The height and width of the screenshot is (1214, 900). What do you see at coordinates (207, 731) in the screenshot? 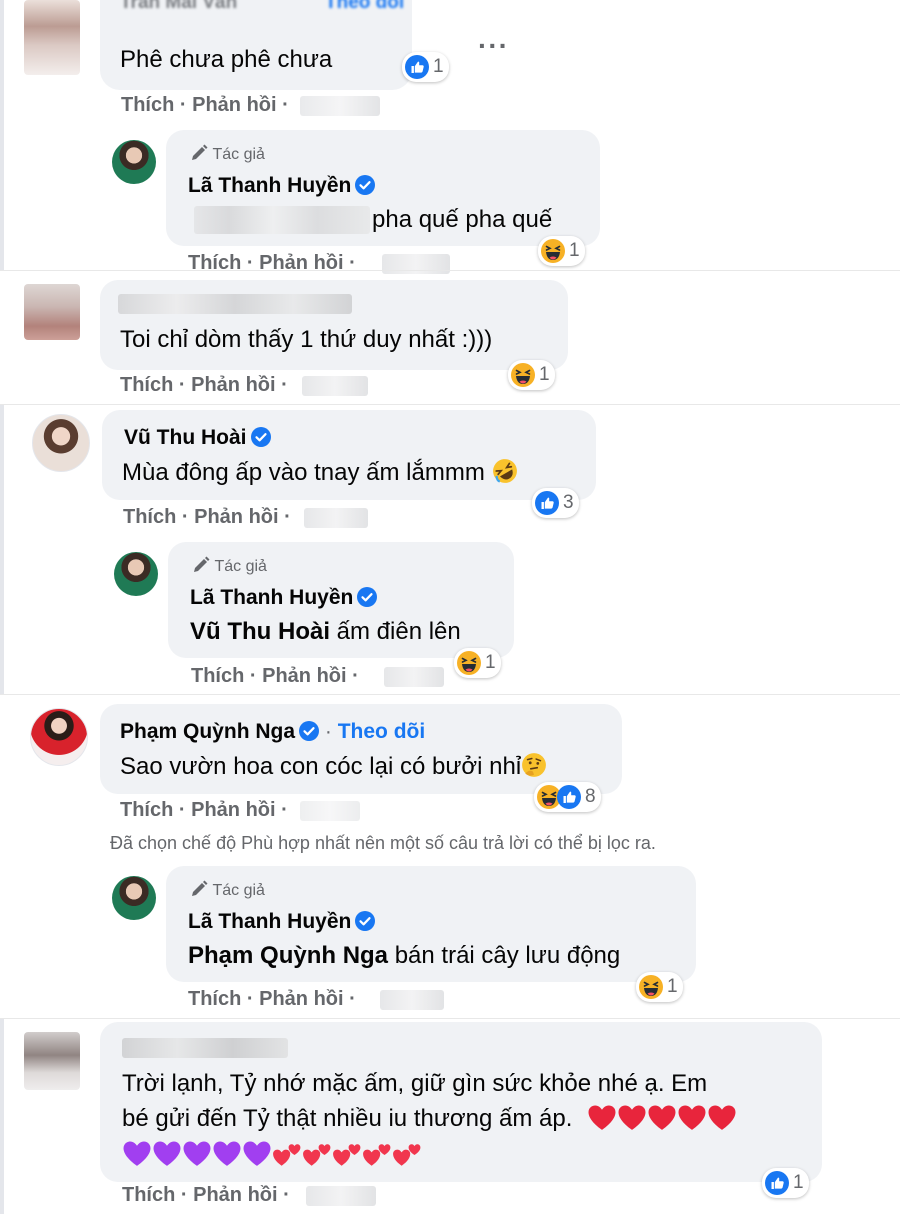
I see `commenter-name: Phạm Quỳnh Nga` at bounding box center [207, 731].